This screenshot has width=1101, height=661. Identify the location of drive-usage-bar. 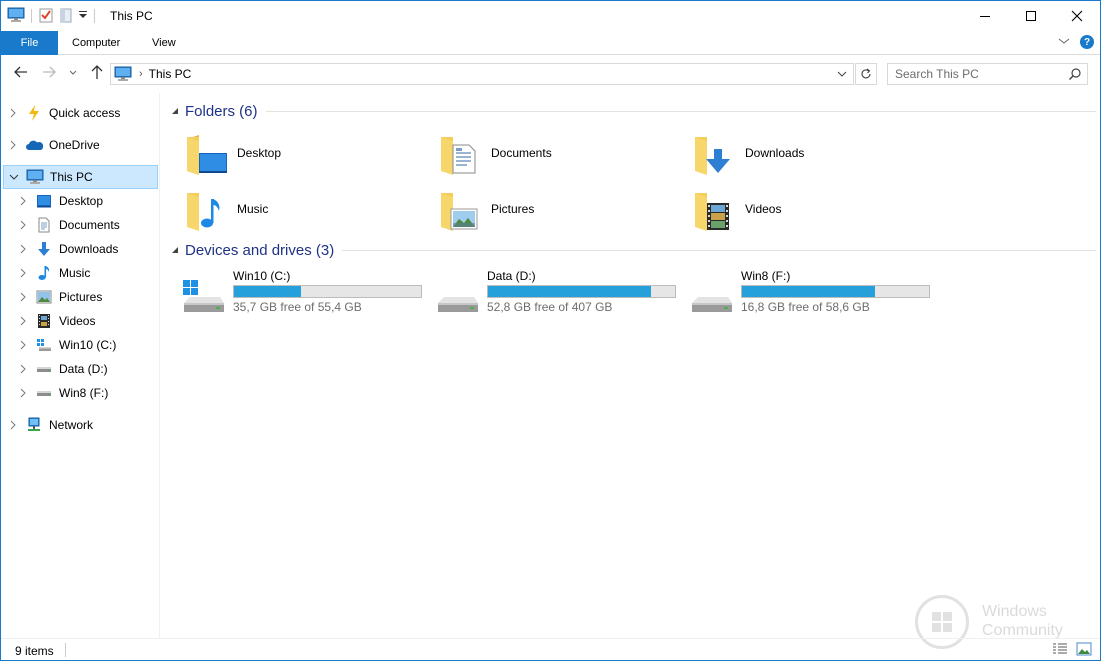
(835, 291).